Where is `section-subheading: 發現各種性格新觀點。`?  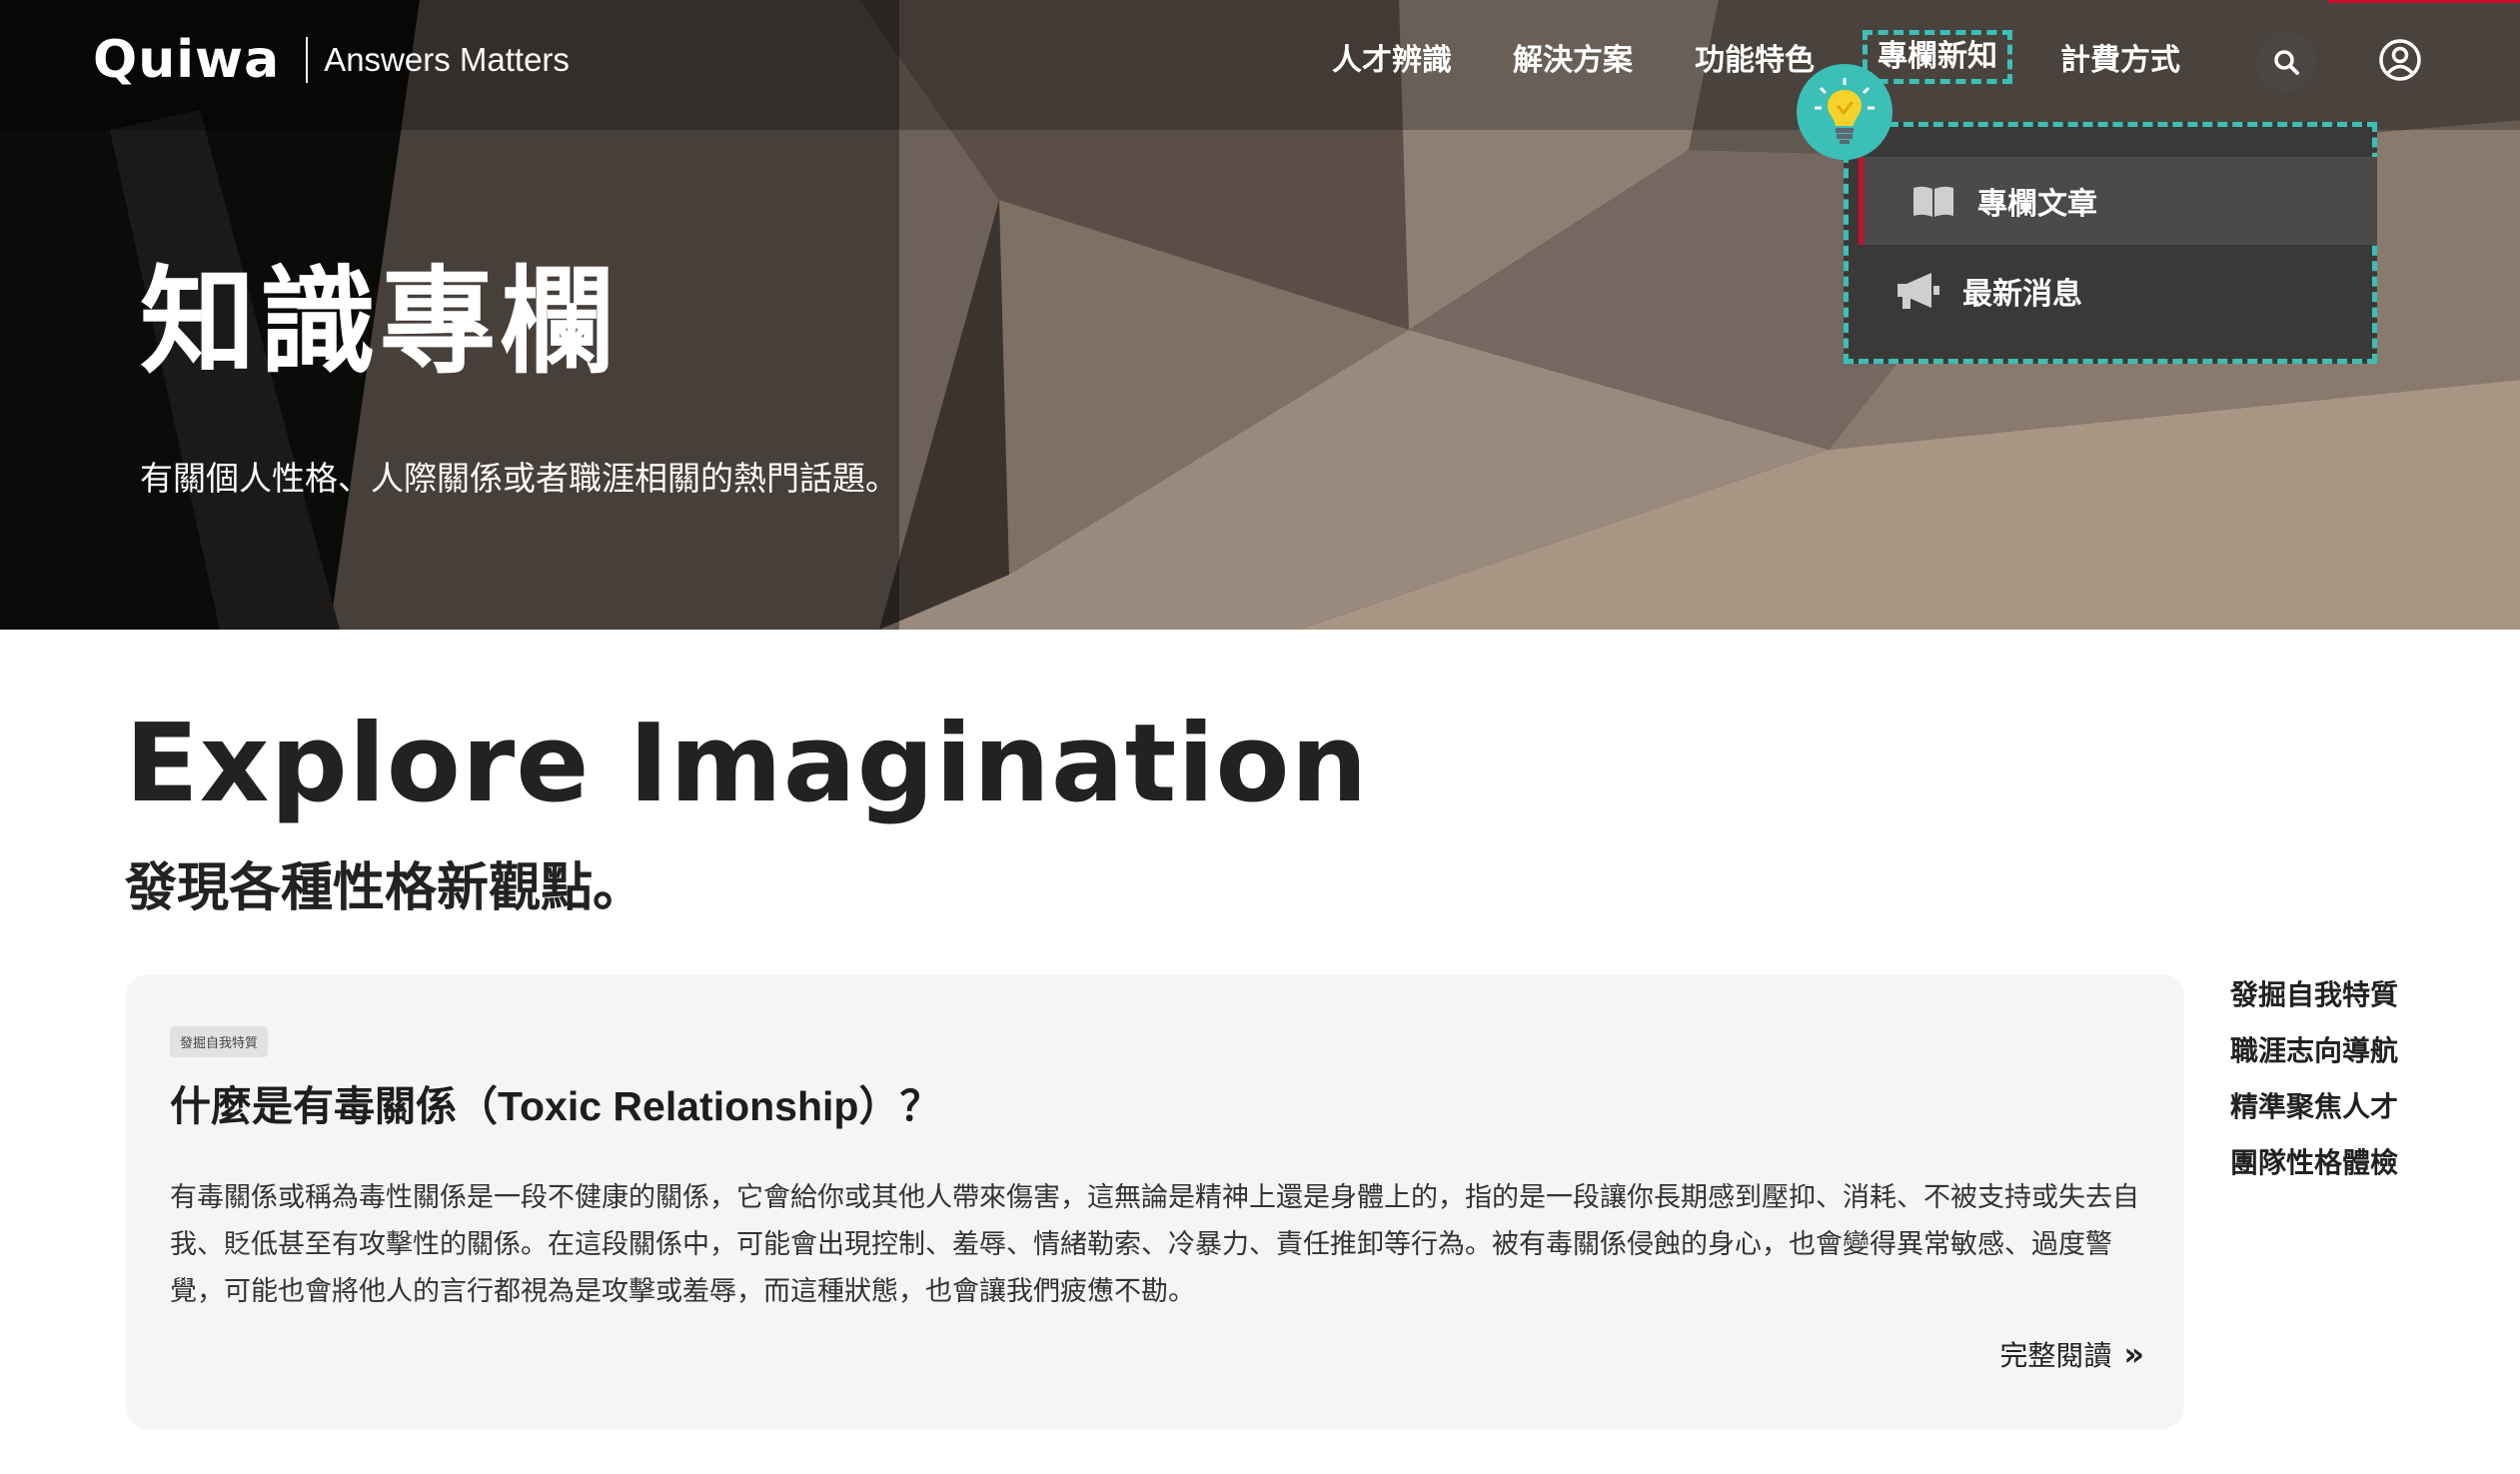 section-subheading: 發現各種性格新觀點。 is located at coordinates (385, 888).